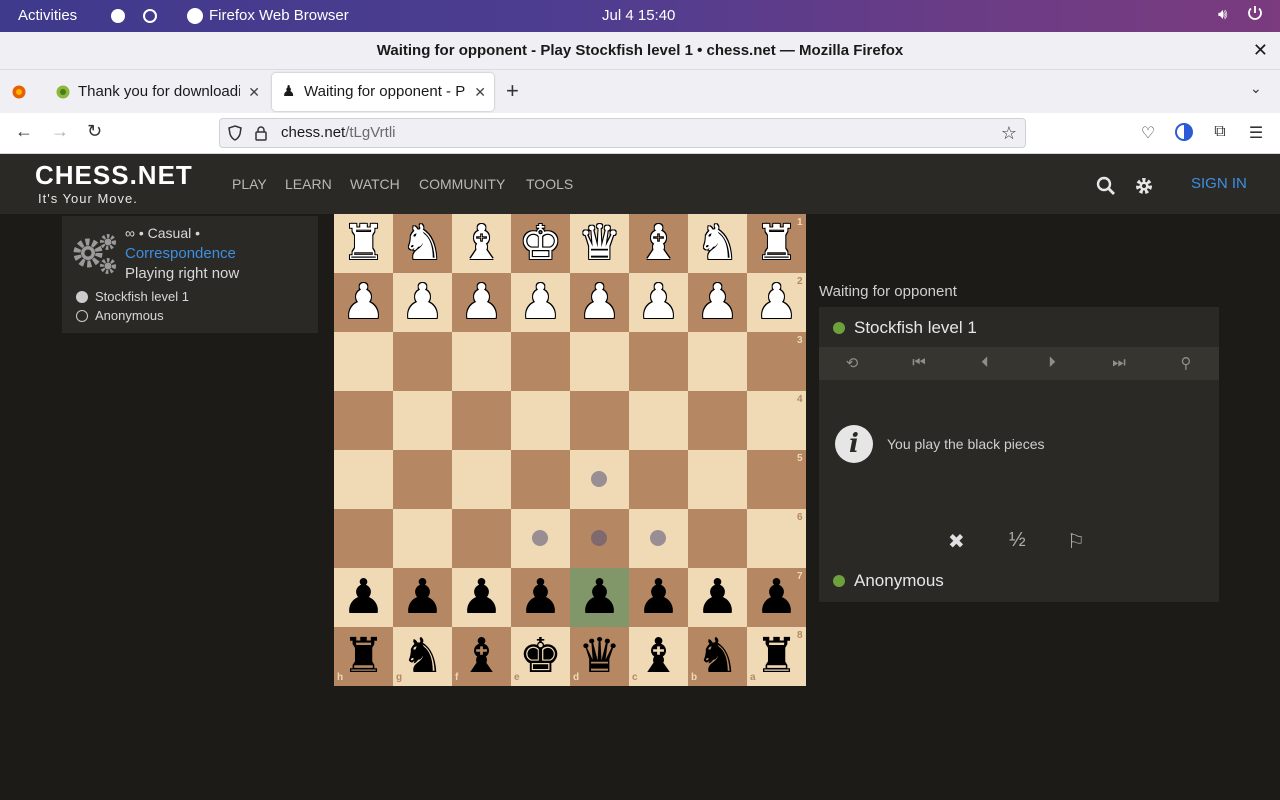  Describe the element at coordinates (308, 184) in the screenshot. I see `nav-learn: LEARN` at that location.